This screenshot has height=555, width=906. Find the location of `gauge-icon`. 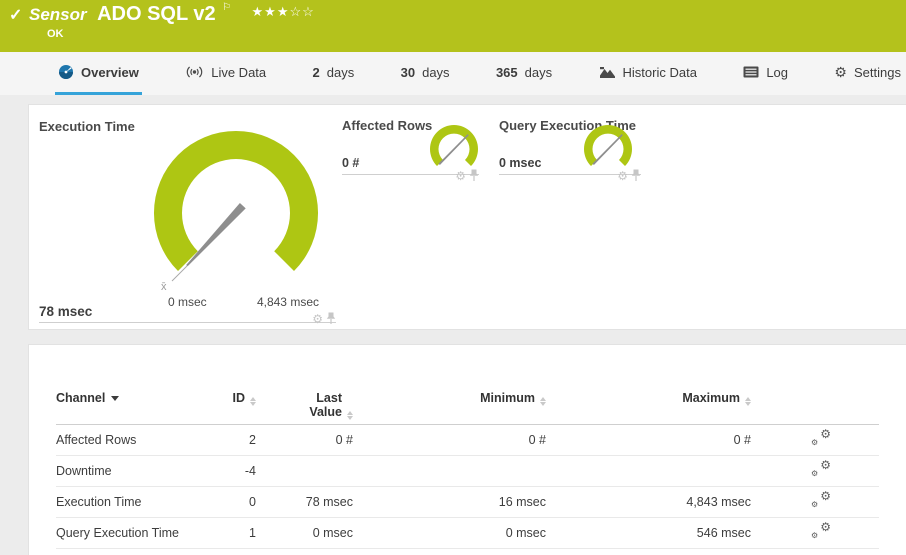

gauge-icon is located at coordinates (66, 72).